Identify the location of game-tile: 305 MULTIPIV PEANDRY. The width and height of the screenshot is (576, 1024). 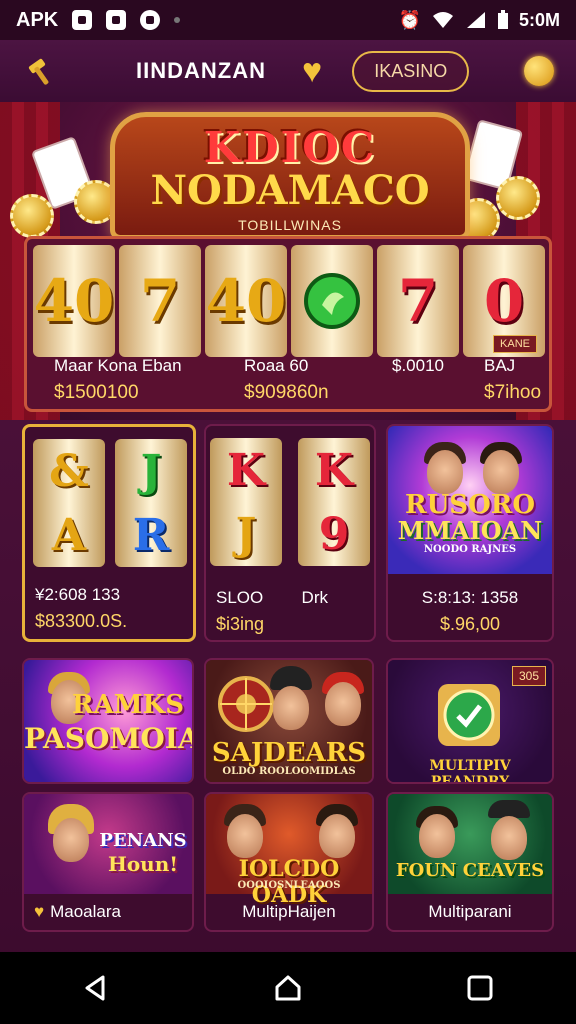
(470, 721).